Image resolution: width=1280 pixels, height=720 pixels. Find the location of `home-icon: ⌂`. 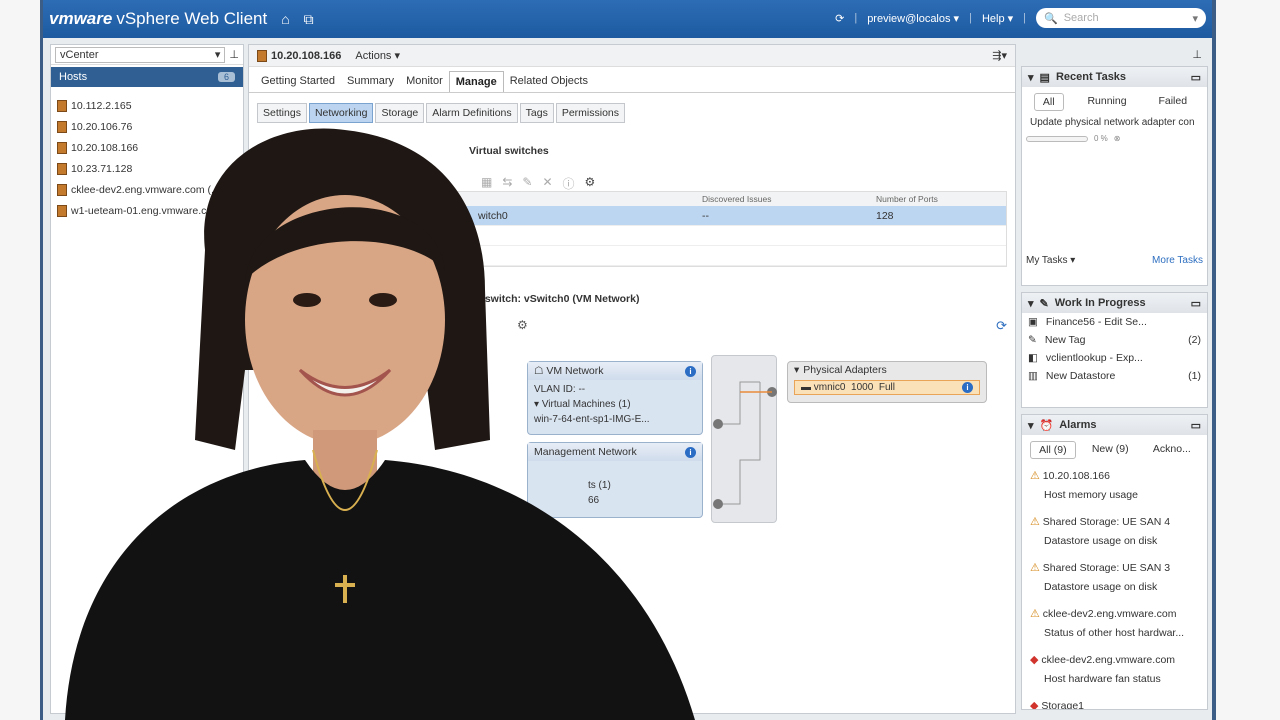

home-icon: ⌂ is located at coordinates (285, 19).